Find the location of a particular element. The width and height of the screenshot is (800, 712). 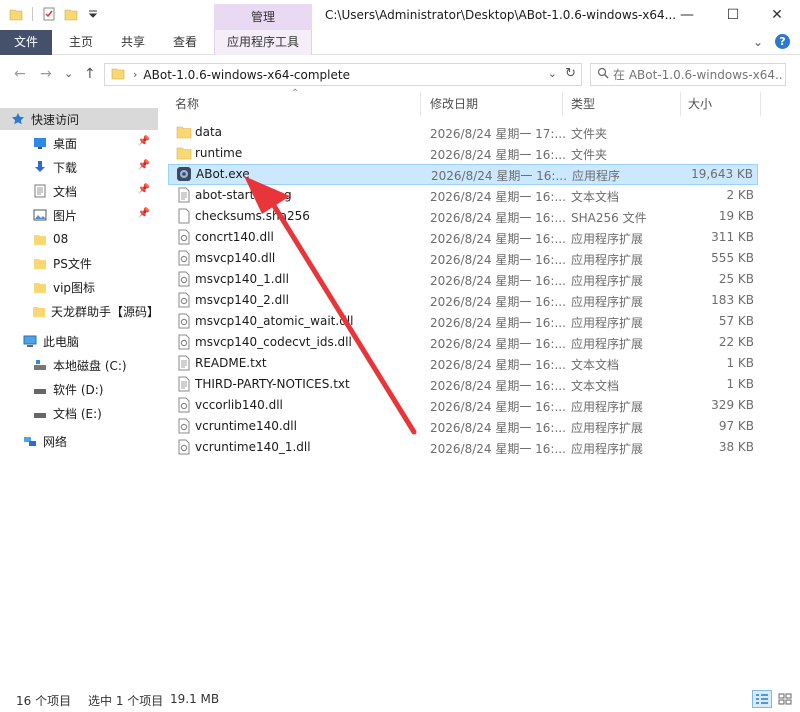

minimize-button: — is located at coordinates (687, 15).